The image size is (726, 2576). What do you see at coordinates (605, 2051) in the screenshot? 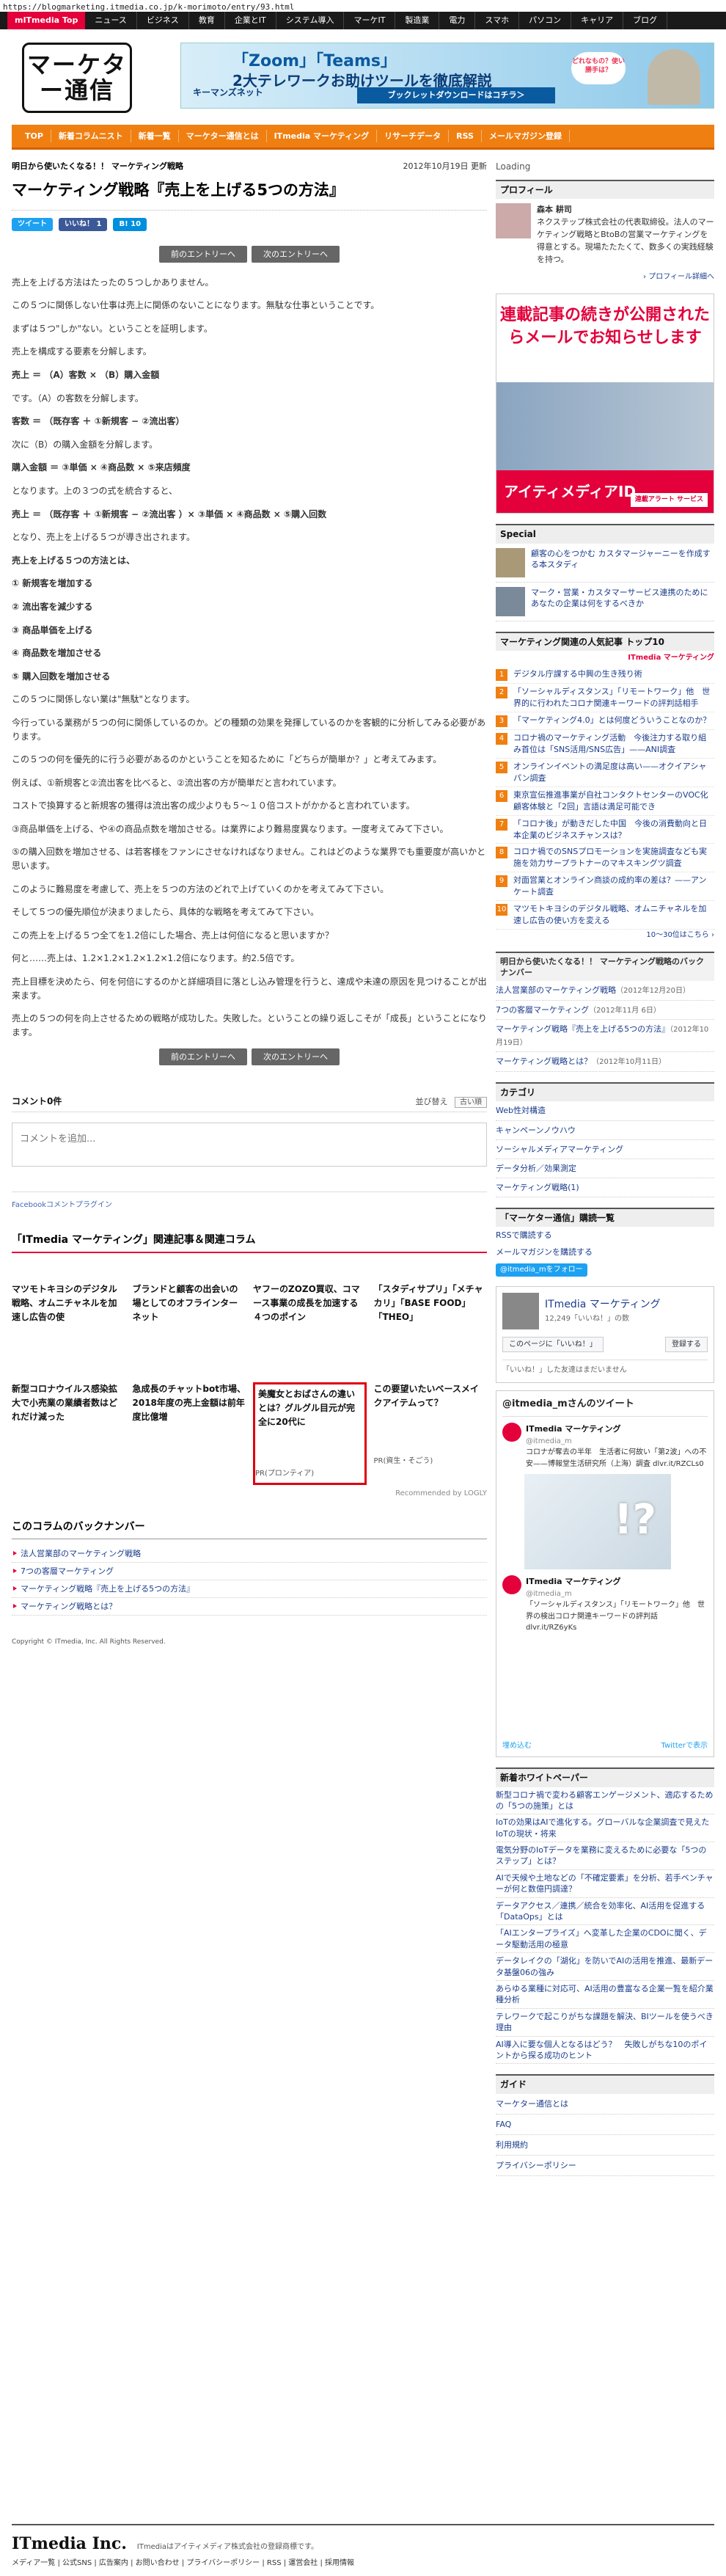
I see `whitepaper-item: AI導入に要な個人となるはどう？ 失敗しがちな10のポイントから探る成功のヒント` at bounding box center [605, 2051].